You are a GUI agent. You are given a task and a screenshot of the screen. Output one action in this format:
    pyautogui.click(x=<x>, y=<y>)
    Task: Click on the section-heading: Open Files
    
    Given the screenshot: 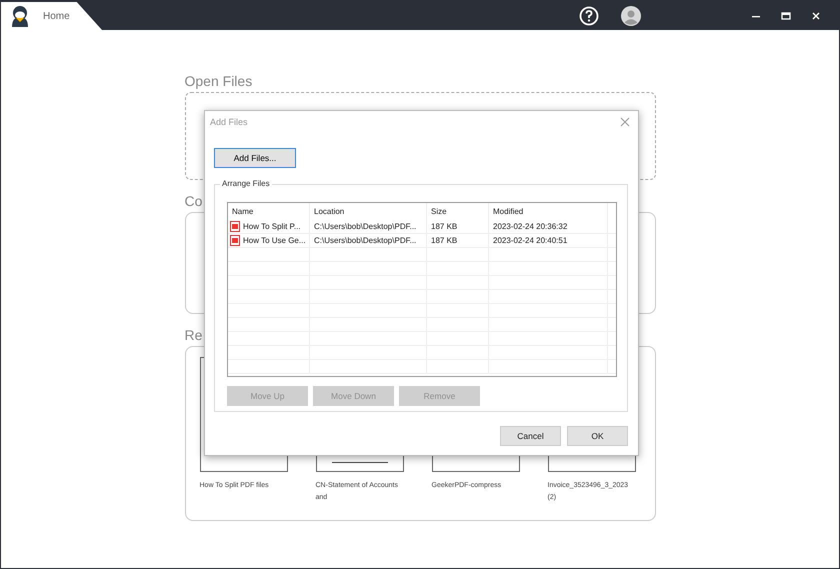 What is the action you would take?
    pyautogui.click(x=218, y=82)
    